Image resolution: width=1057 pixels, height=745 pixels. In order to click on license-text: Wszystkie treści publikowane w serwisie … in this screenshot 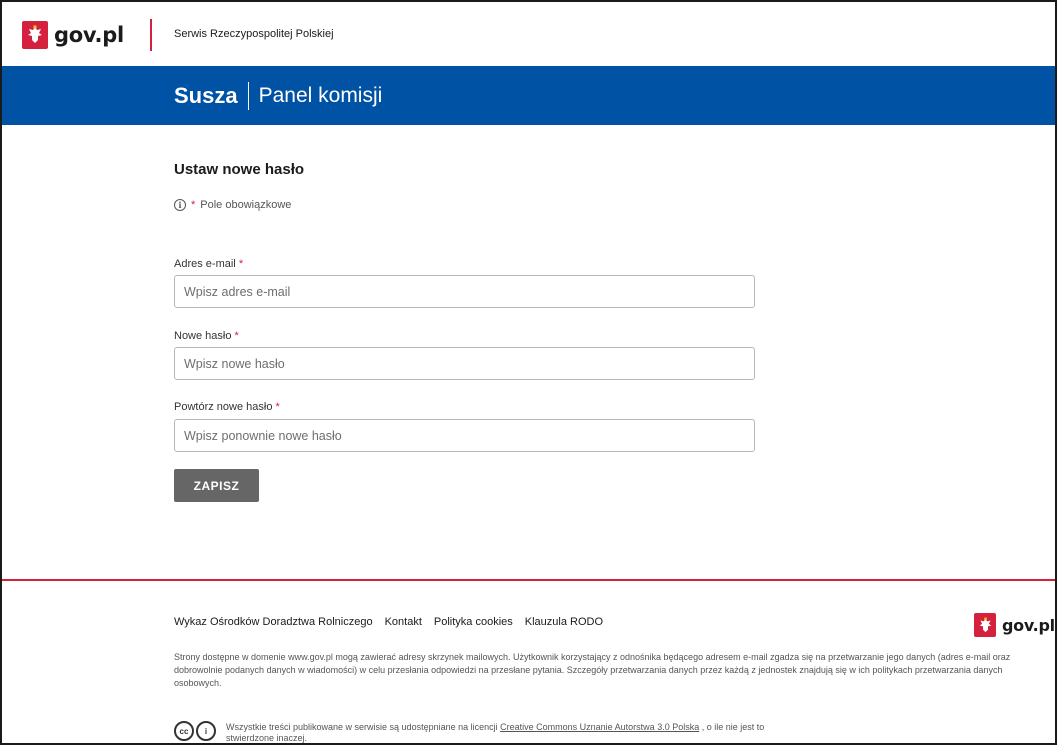, I will do `click(506, 732)`.